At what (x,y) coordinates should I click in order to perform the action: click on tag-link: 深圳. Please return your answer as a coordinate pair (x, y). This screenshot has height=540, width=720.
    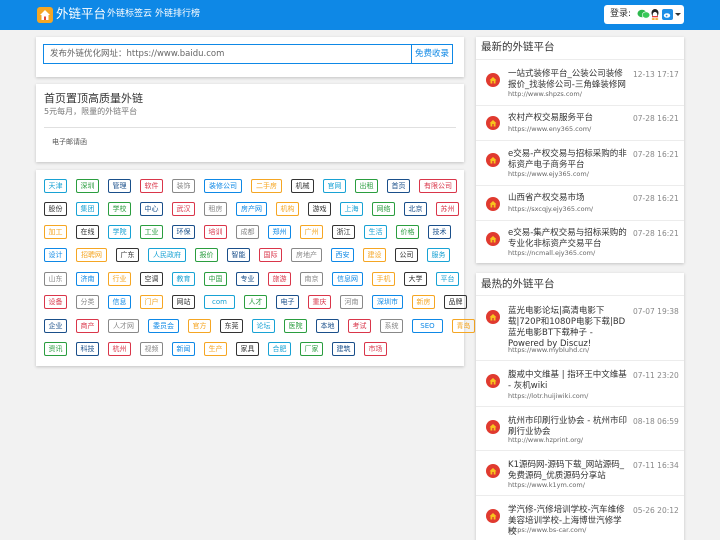
    Looking at the image, I should click on (87, 186).